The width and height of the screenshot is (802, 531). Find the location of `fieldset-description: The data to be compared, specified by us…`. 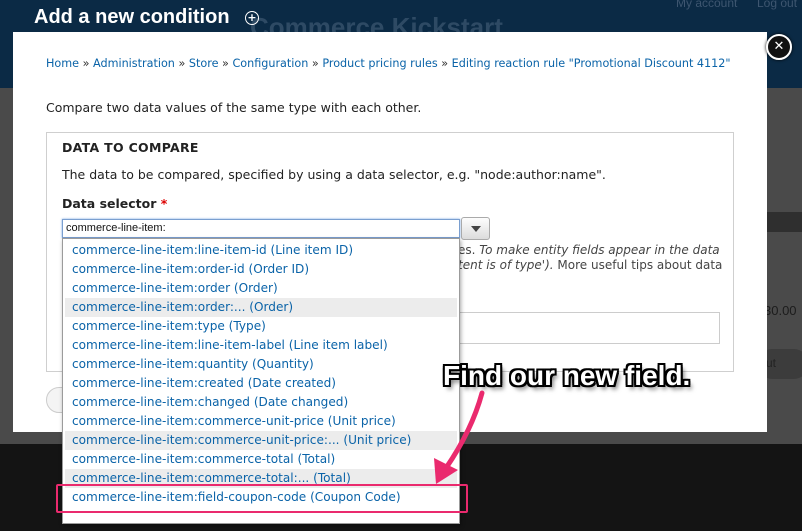

fieldset-description: The data to be compared, specified by us… is located at coordinates (334, 174).